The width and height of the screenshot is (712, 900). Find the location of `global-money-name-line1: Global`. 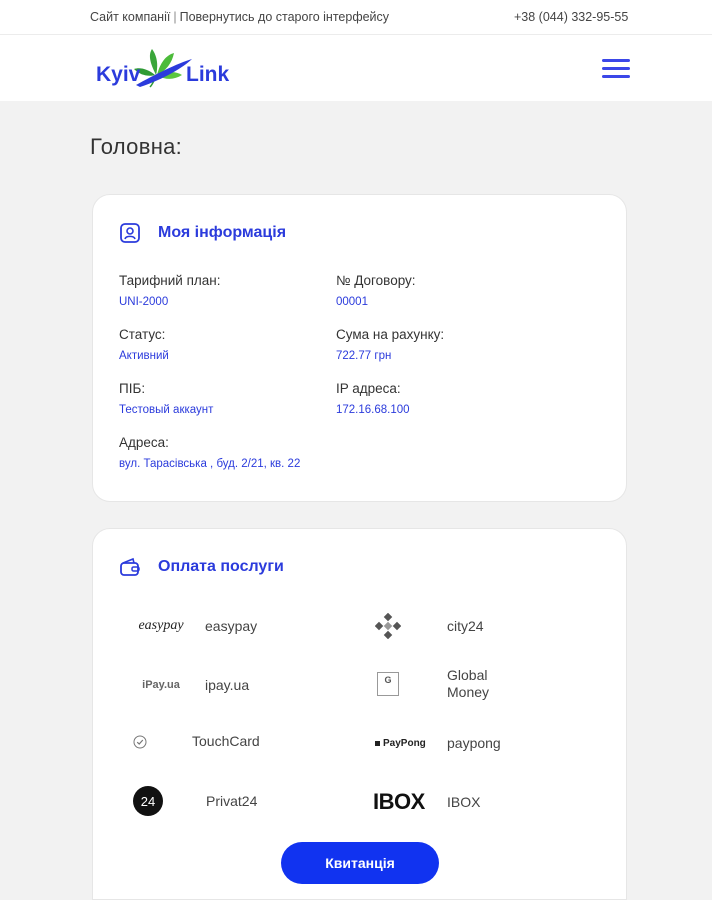

global-money-name-line1: Global is located at coordinates (467, 675).